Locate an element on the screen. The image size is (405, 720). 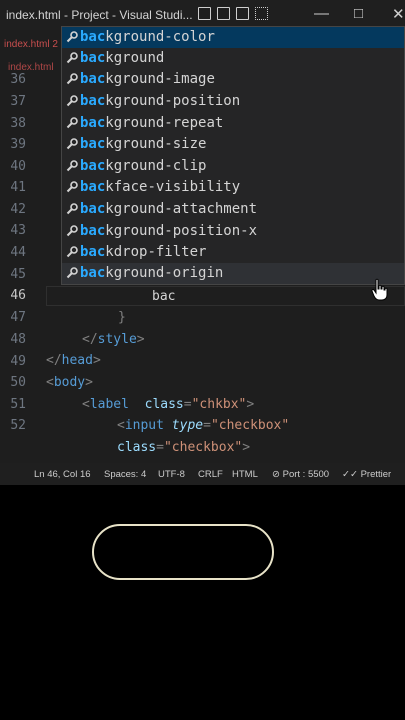
code-line-46: bac is located at coordinates (163, 296).